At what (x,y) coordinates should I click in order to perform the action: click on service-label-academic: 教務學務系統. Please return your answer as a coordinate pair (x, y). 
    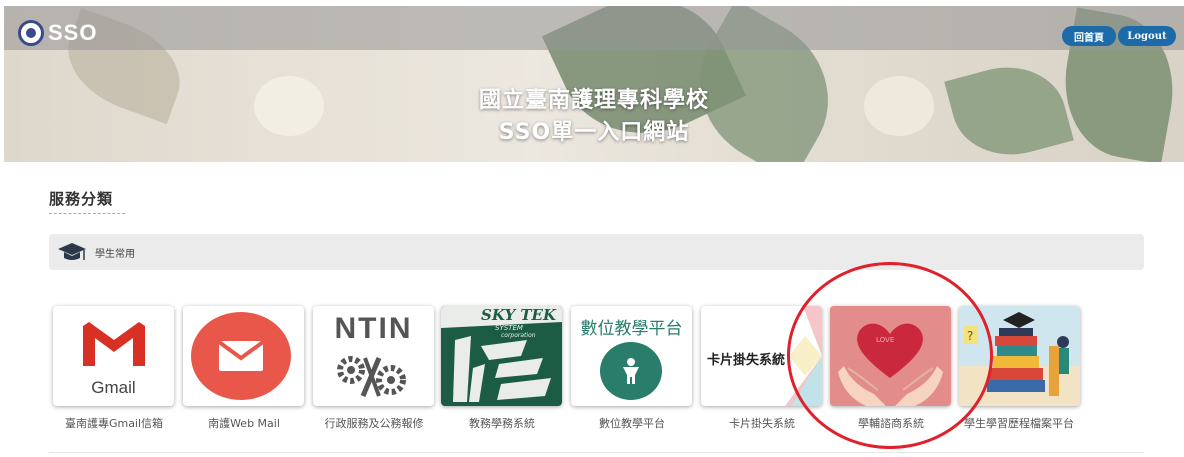
    Looking at the image, I should click on (502, 423).